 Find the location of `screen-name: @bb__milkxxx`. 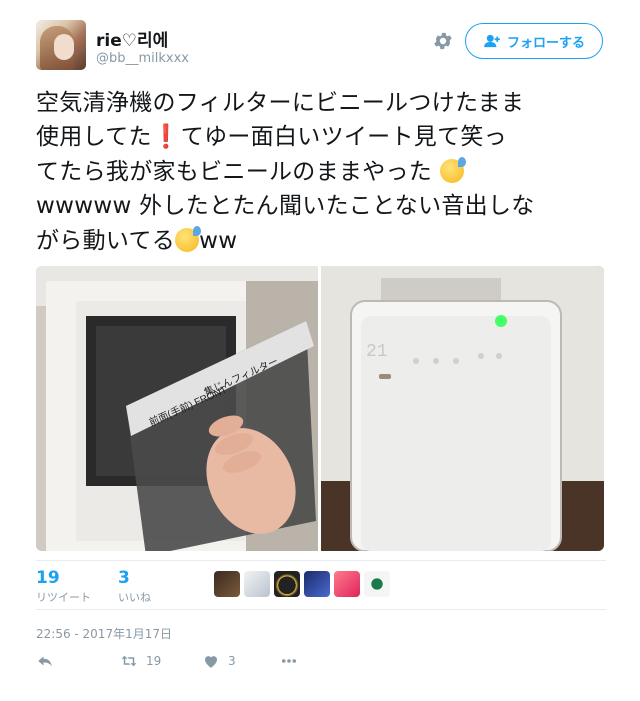

screen-name: @bb__milkxxx is located at coordinates (142, 58).